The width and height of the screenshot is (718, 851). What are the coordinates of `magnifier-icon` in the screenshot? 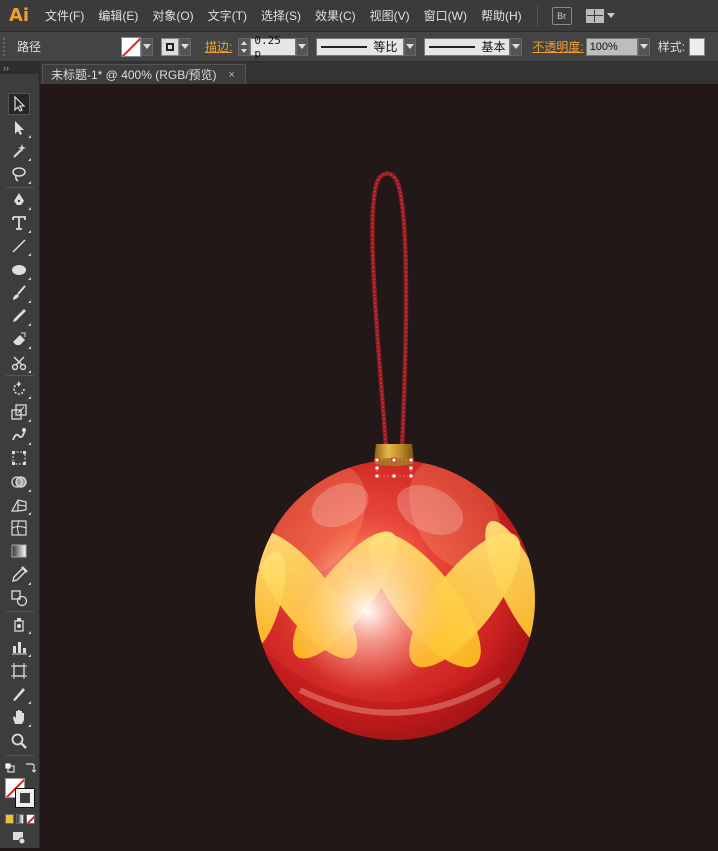 It's located at (19, 741).